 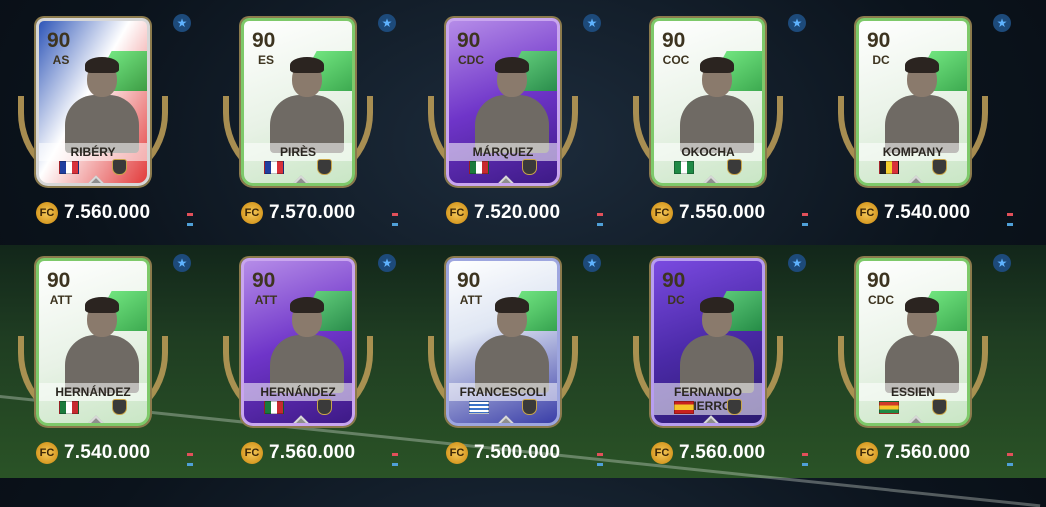 I want to click on price-row: FC 7.550.000, so click(x=708, y=213).